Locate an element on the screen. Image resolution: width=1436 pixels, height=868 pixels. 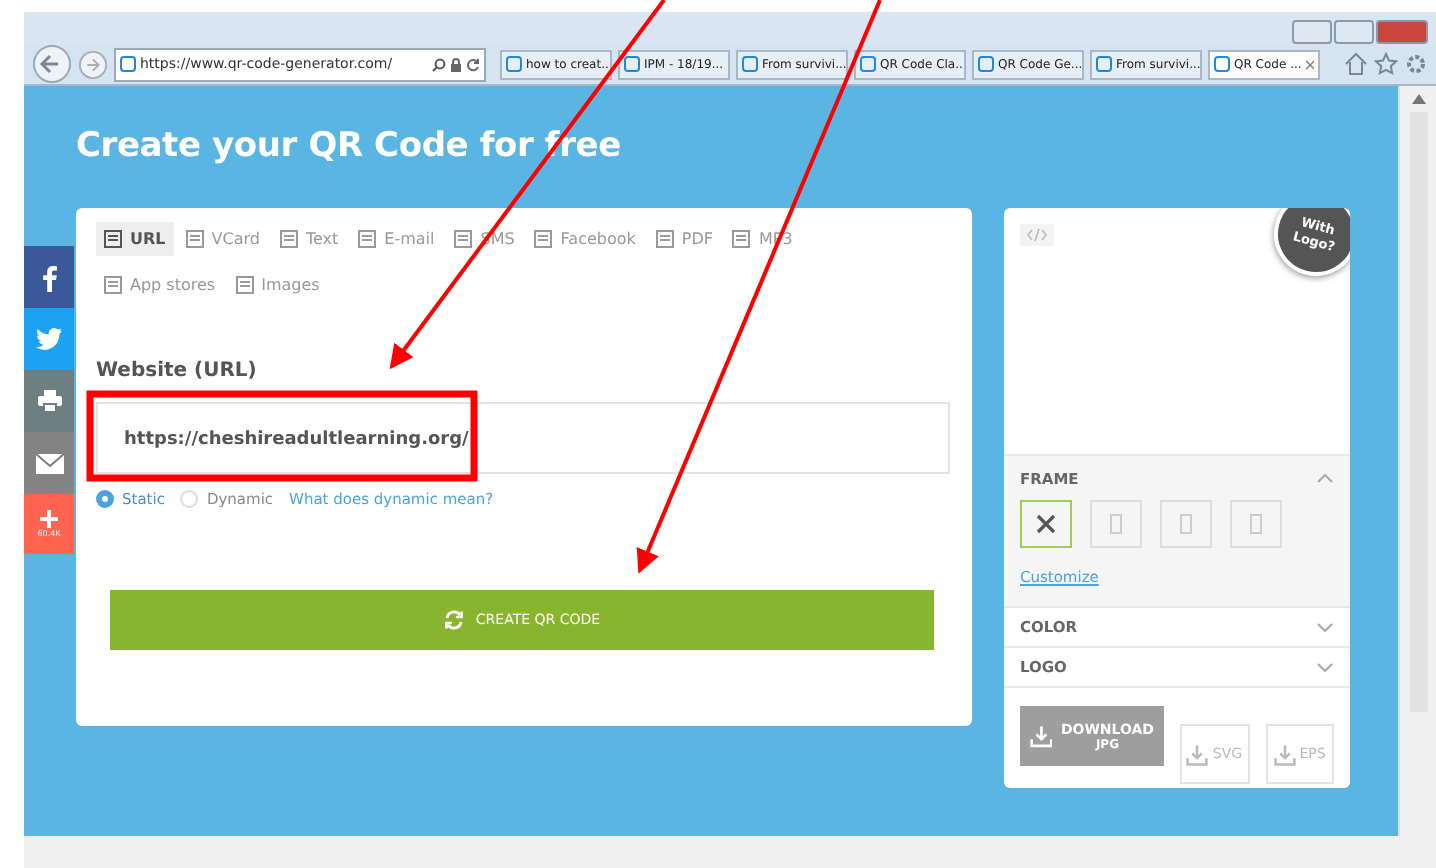
facebook-share-button is located at coordinates (49, 277).